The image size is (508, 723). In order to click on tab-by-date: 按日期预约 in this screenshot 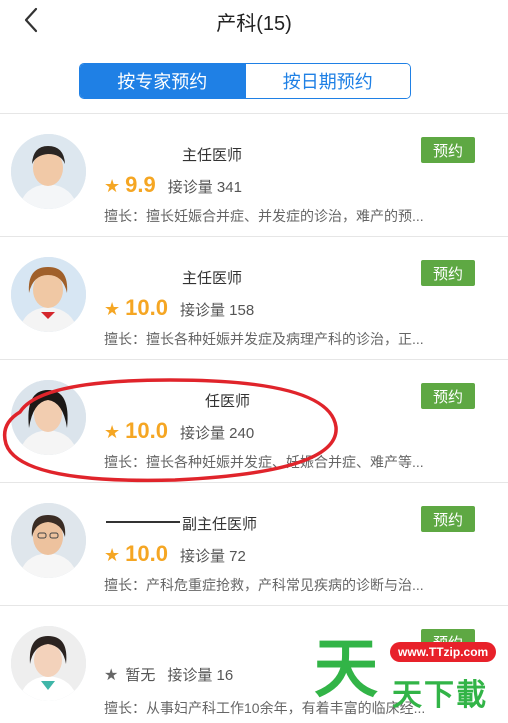, I will do `click(327, 81)`.